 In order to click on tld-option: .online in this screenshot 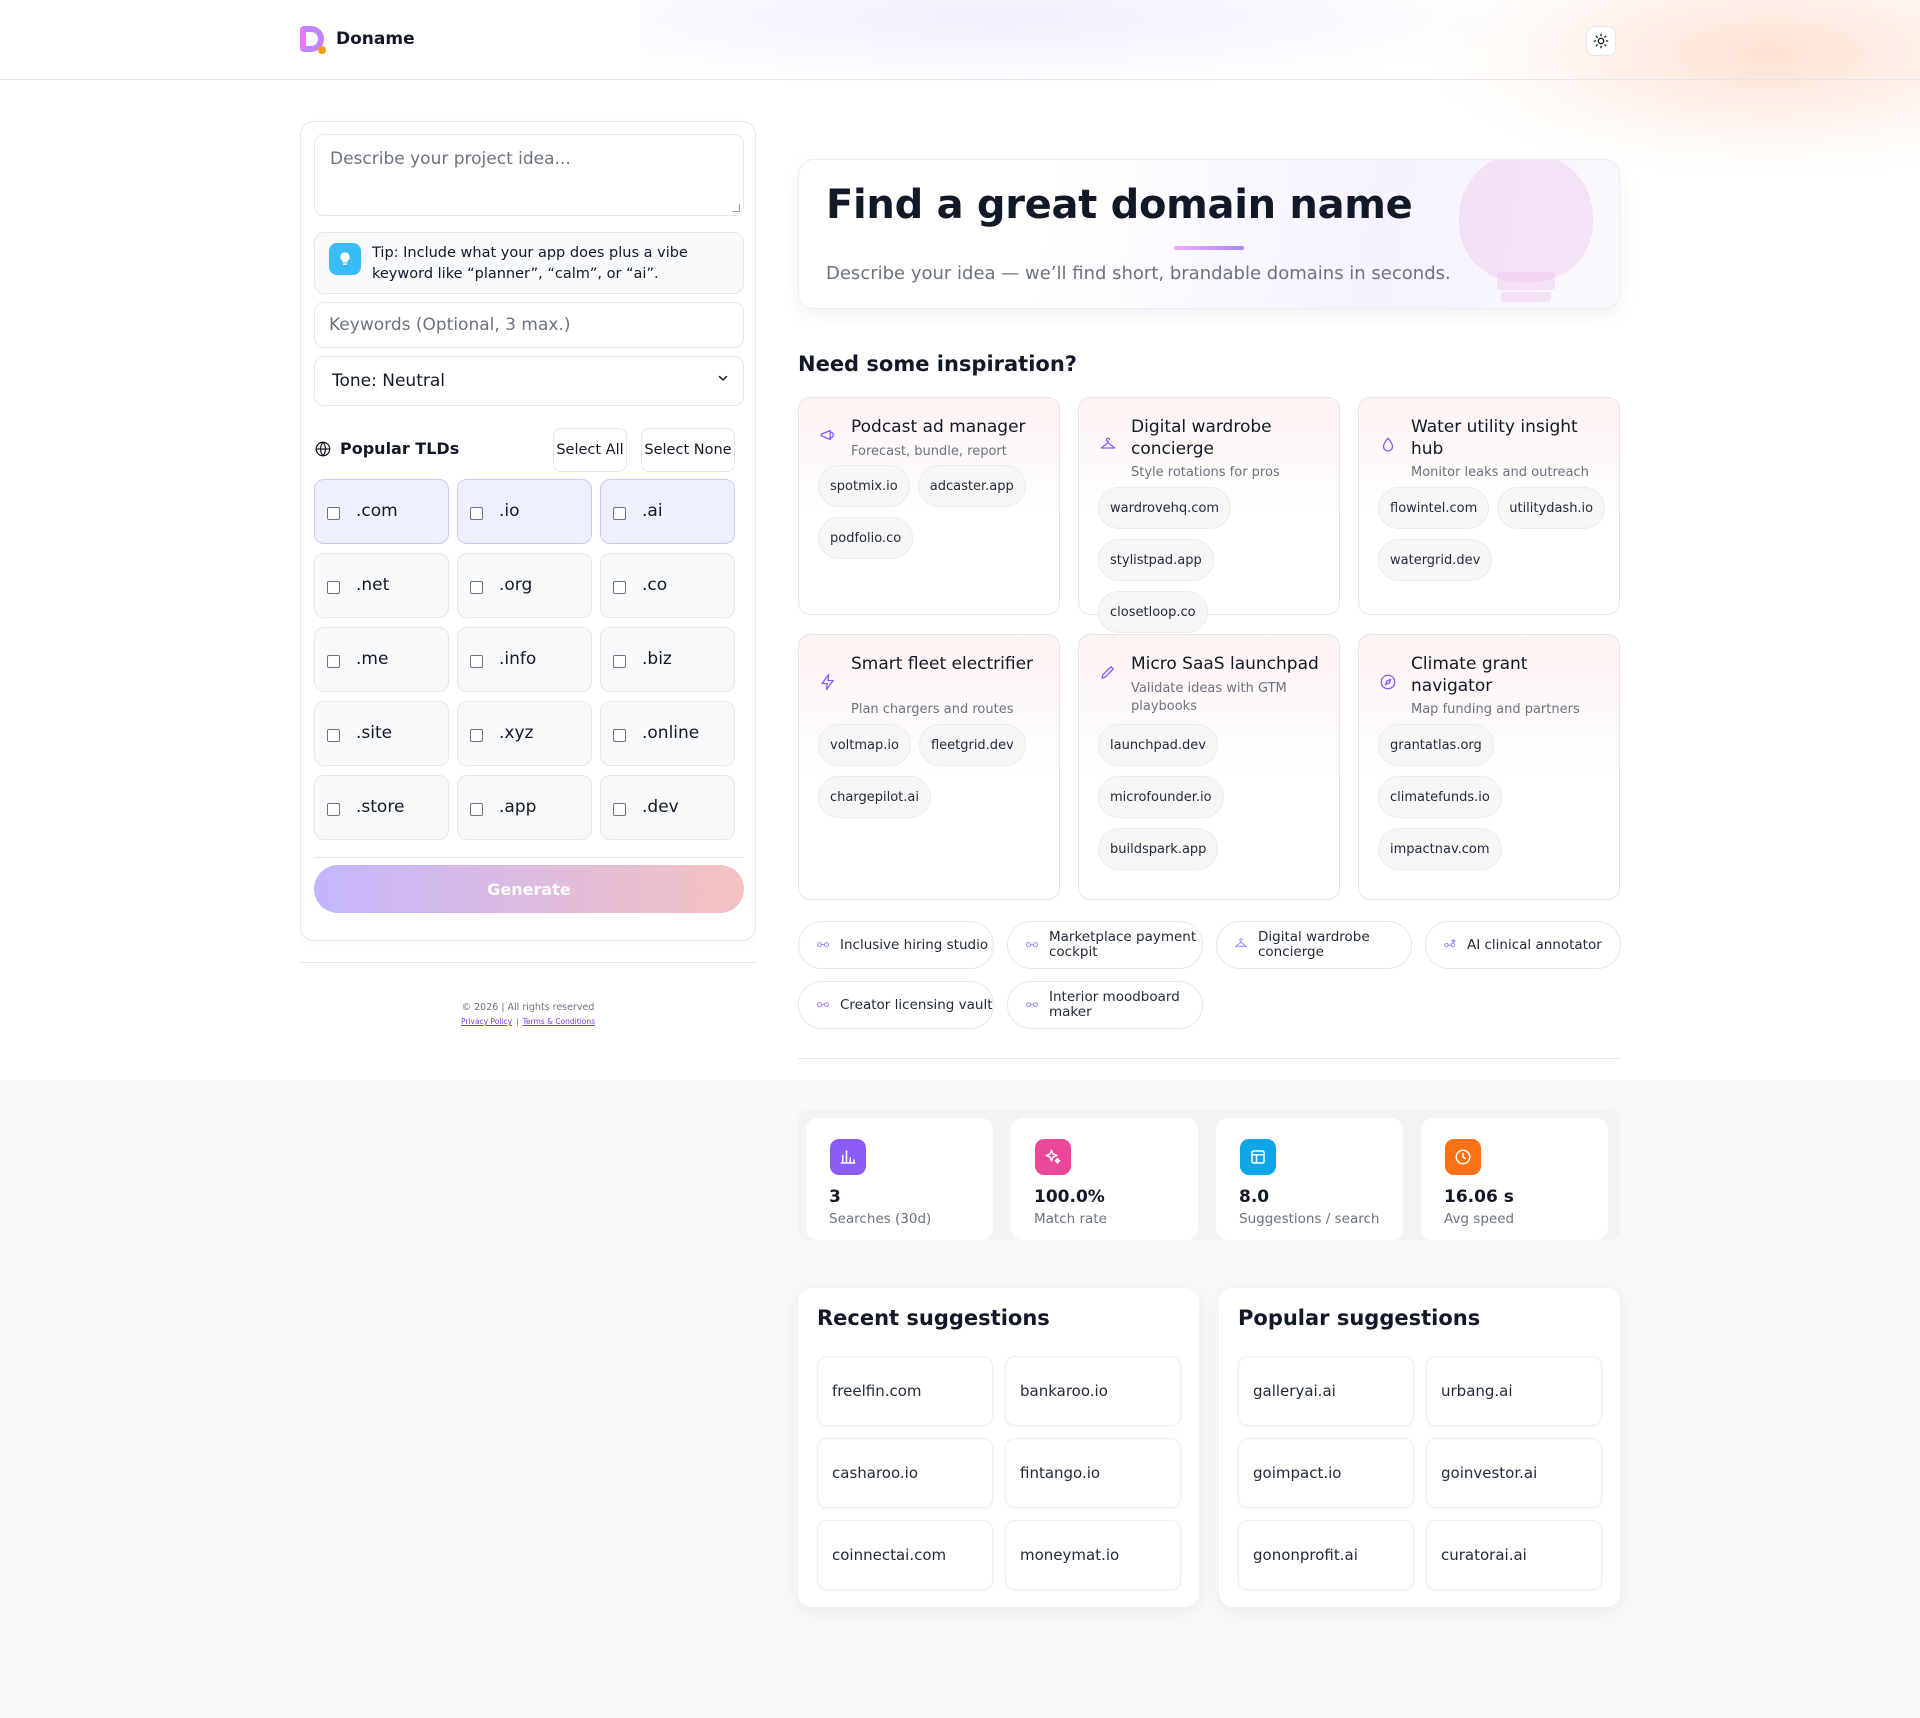, I will do `click(667, 733)`.